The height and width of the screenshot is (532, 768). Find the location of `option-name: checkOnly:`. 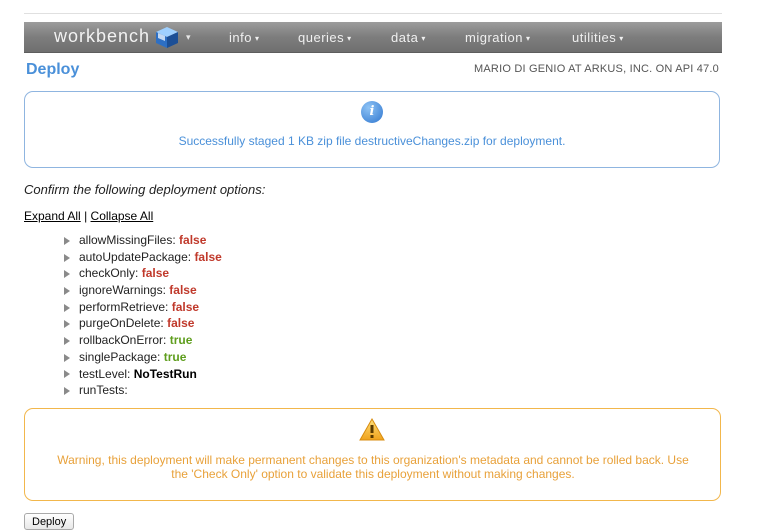

option-name: checkOnly: is located at coordinates (109, 273).